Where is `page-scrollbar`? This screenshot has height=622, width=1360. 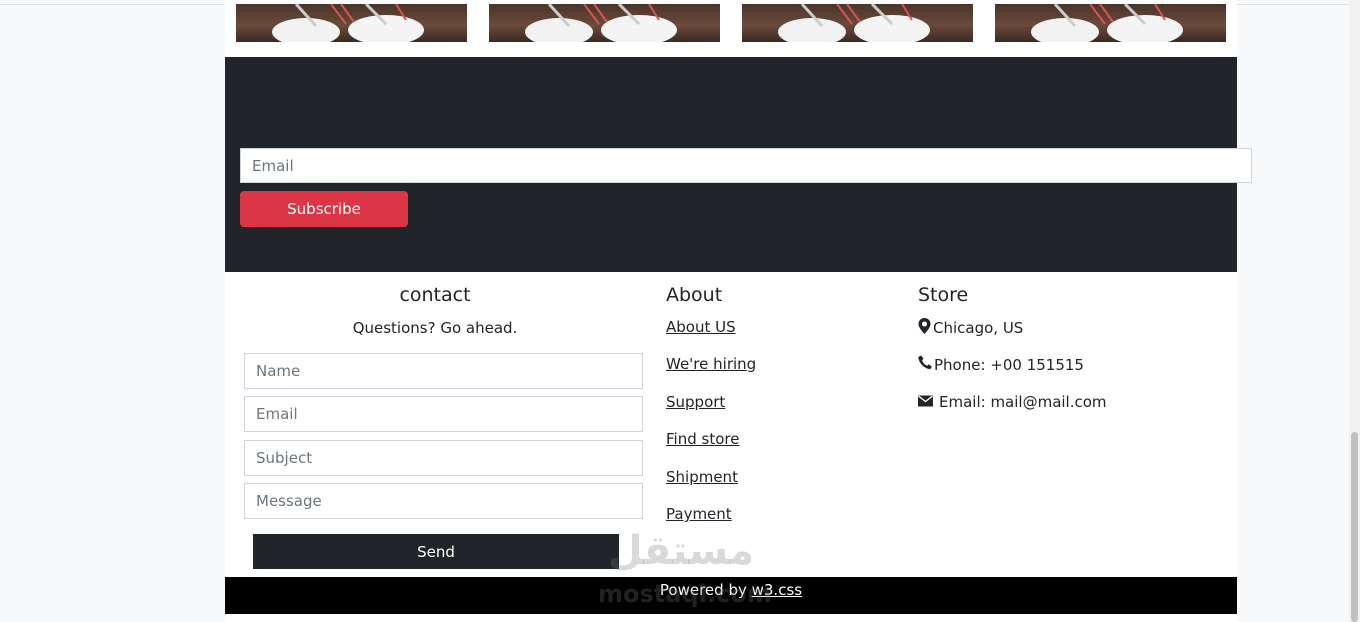 page-scrollbar is located at coordinates (1354, 311).